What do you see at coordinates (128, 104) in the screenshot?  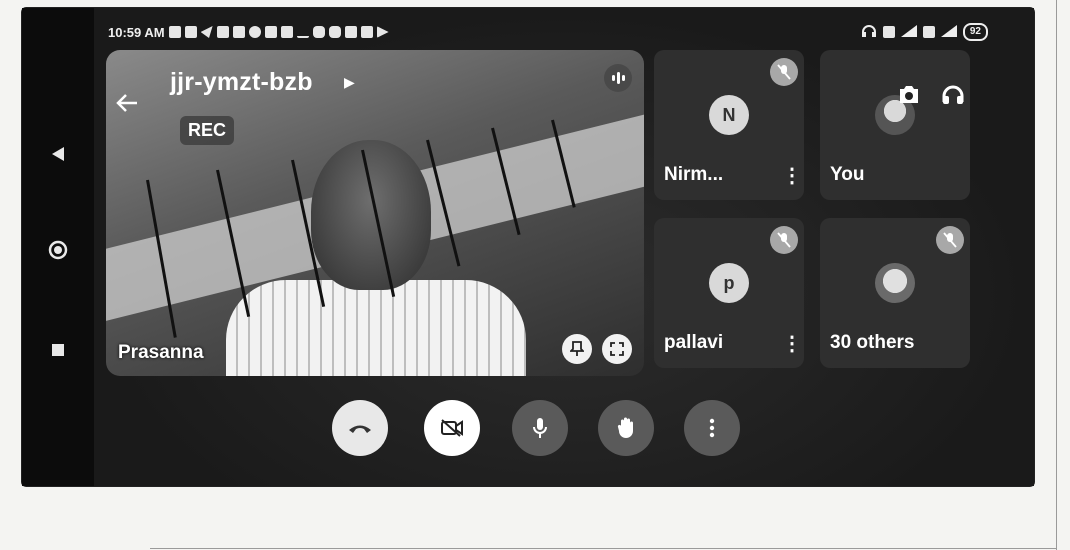 I see `back-arrow-icon` at bounding box center [128, 104].